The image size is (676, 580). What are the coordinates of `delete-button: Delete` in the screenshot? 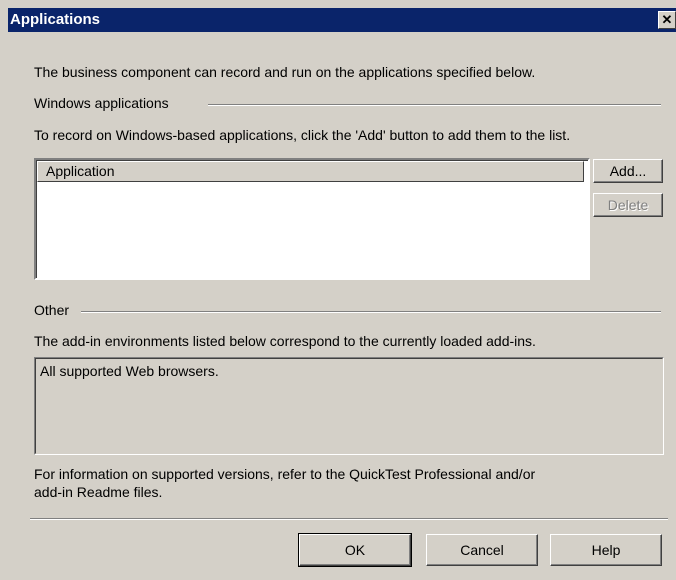 It's located at (628, 205).